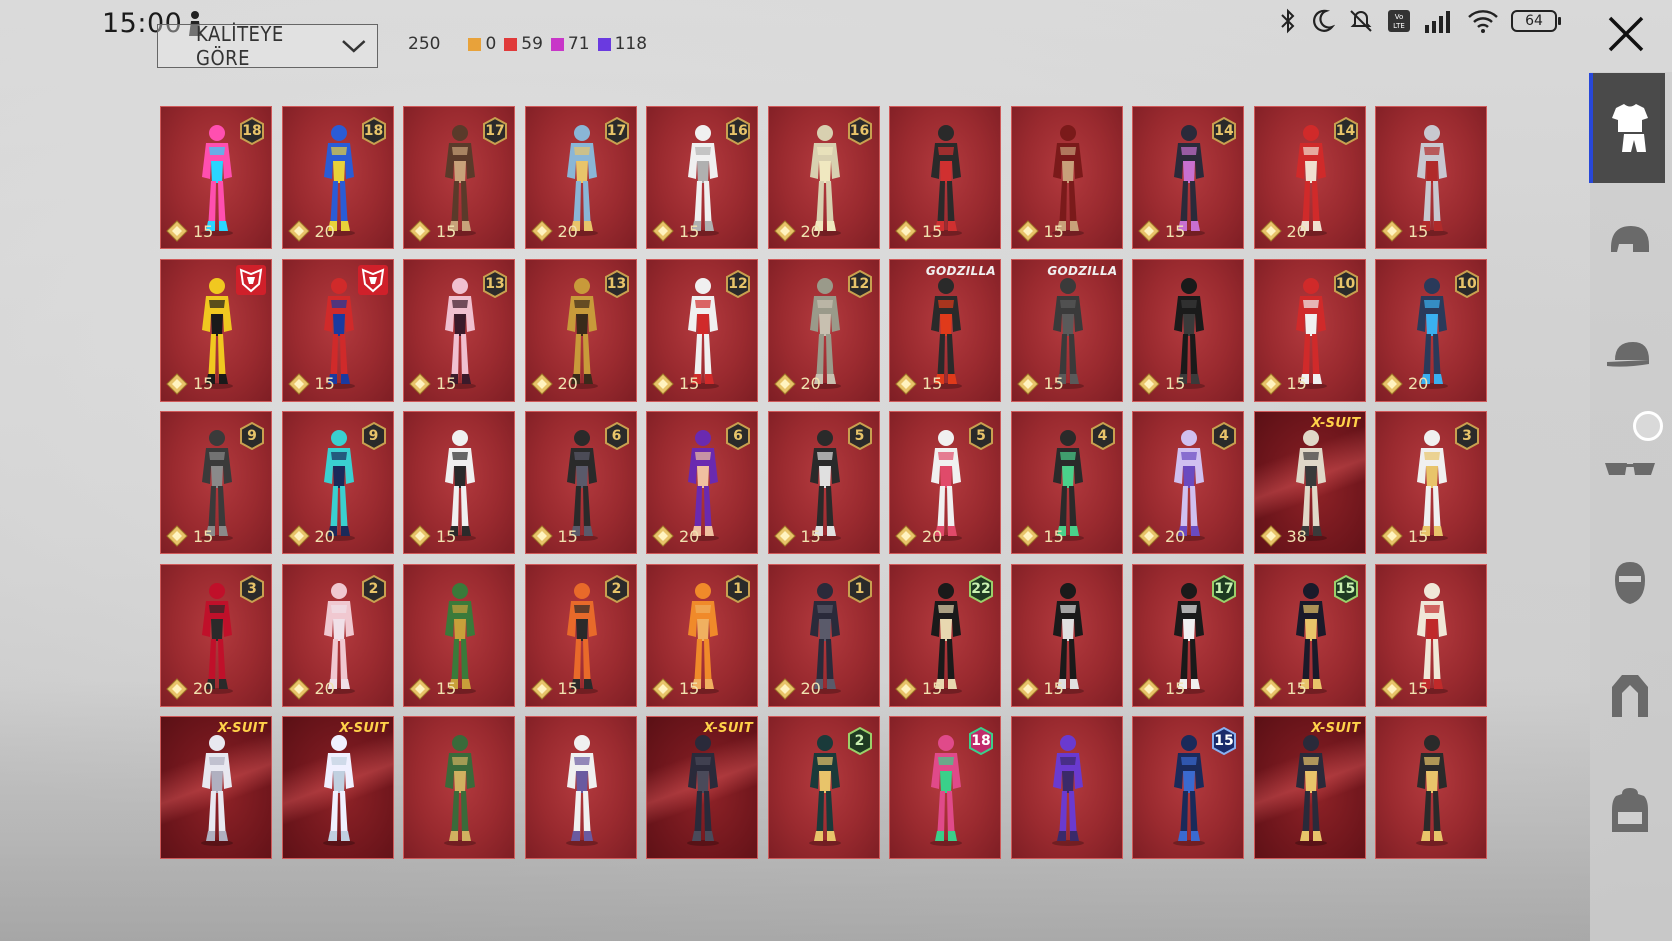 The image size is (1672, 941). Describe the element at coordinates (1626, 34) in the screenshot. I see `close-icon` at that location.